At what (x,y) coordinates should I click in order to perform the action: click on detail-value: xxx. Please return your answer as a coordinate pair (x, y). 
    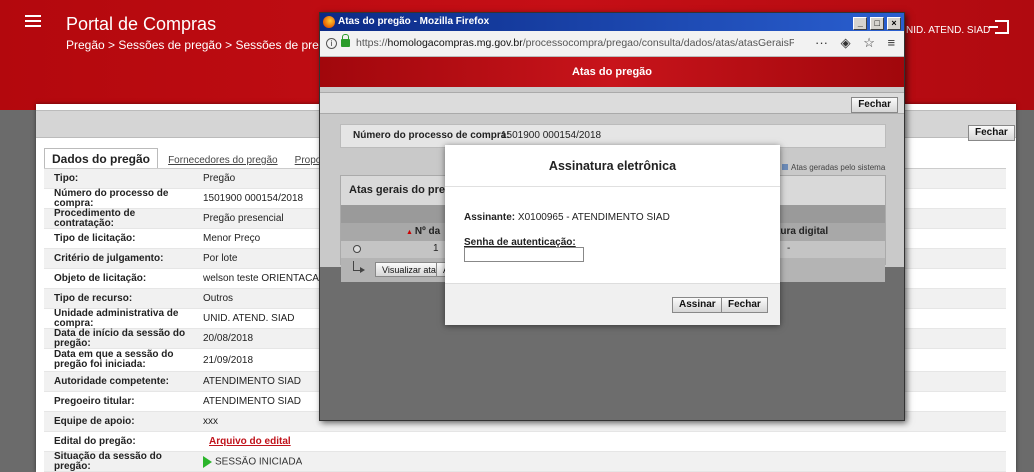
    Looking at the image, I should click on (210, 421).